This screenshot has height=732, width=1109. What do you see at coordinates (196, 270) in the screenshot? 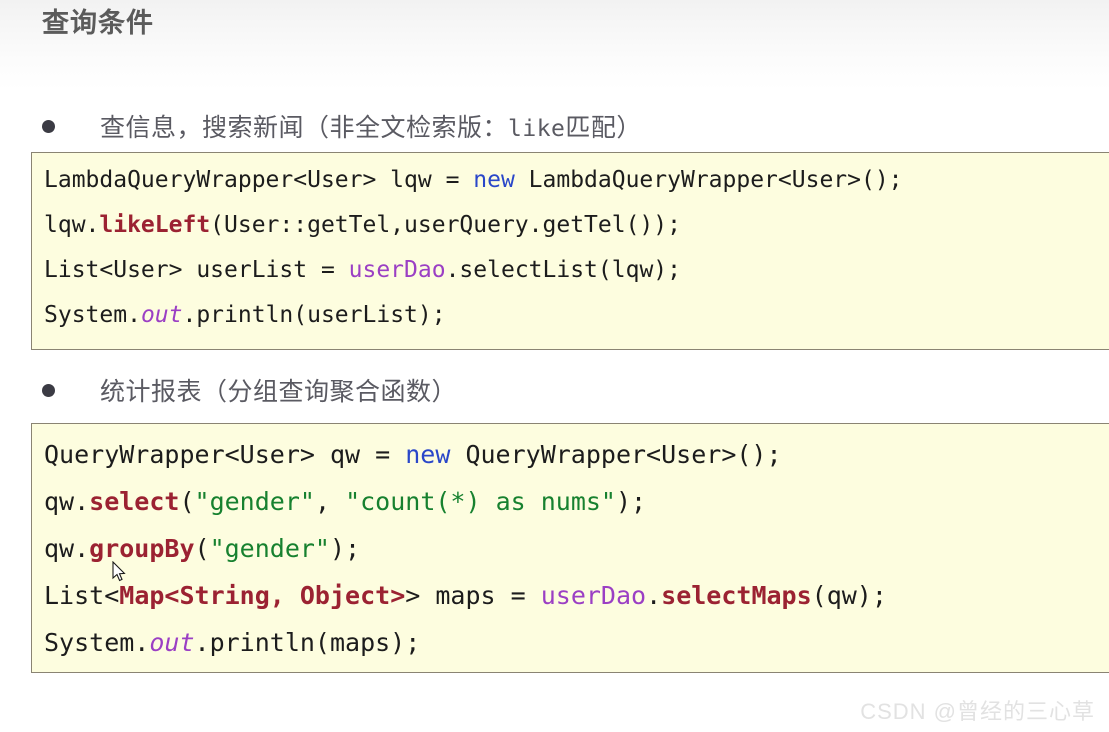
I see `code-token: List<User> userList =` at bounding box center [196, 270].